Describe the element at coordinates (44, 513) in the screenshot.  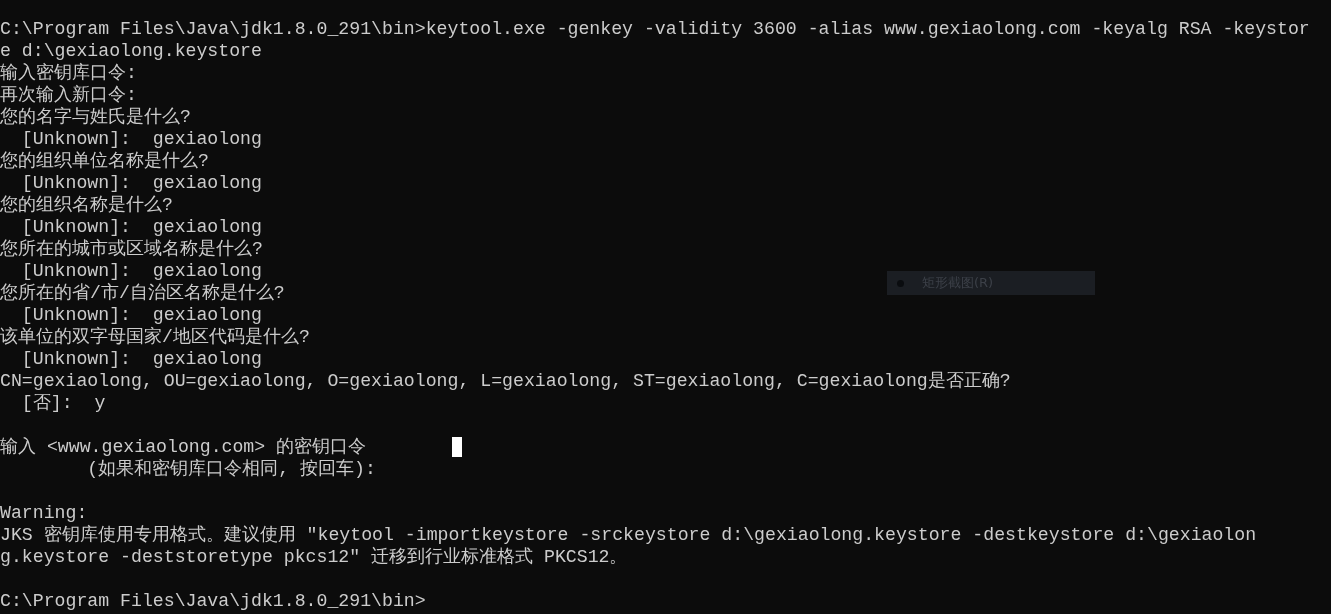
I see `console-line: Warning:` at that location.